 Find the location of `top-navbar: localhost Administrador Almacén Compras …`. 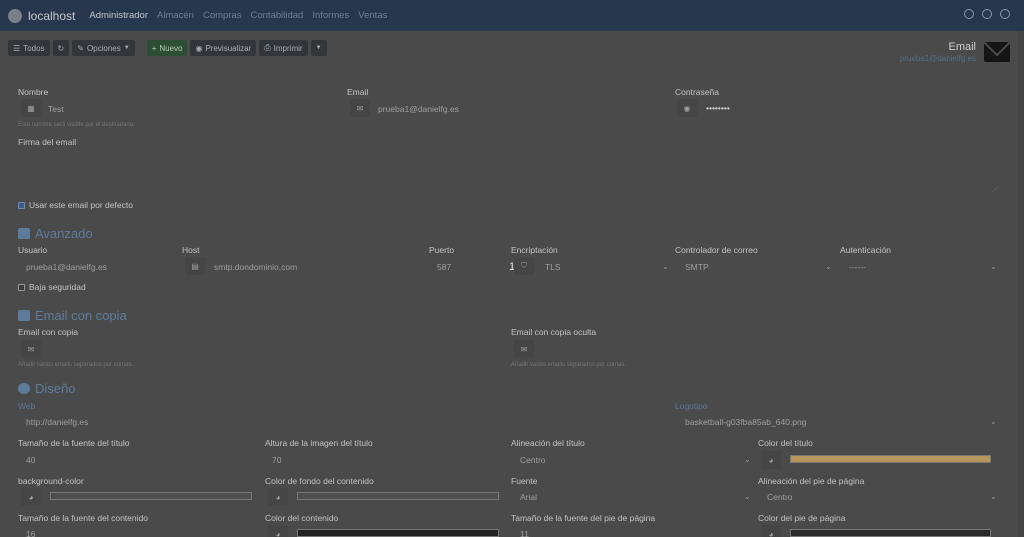

top-navbar: localhost Administrador Almacén Compras … is located at coordinates (512, 15).